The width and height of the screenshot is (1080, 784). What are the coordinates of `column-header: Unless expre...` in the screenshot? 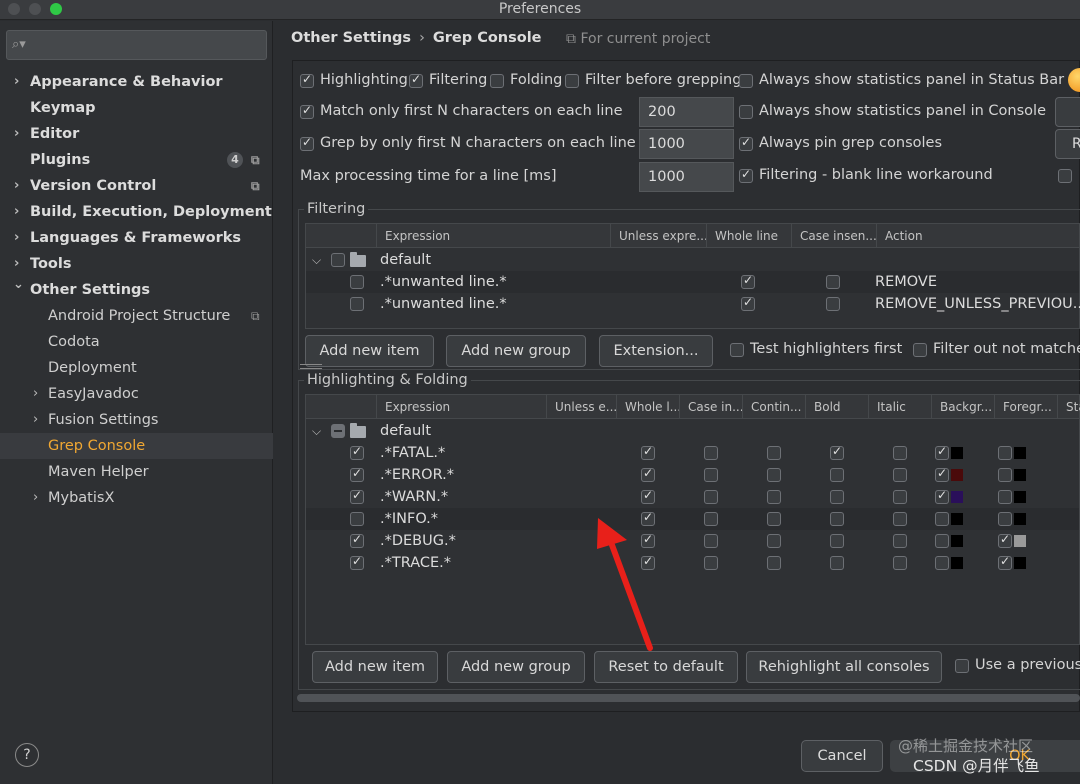 It's located at (658, 236).